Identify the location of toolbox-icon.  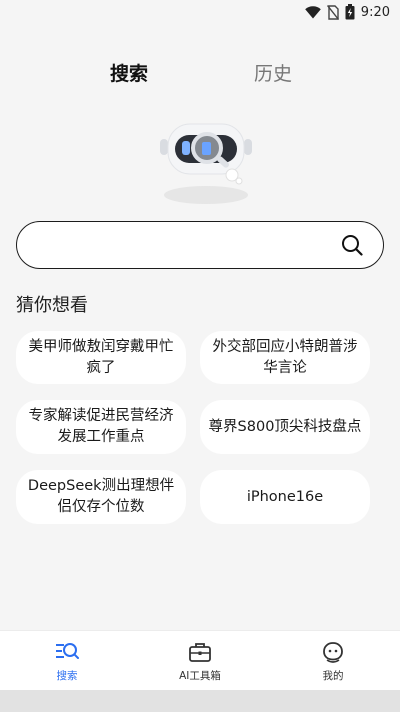
(200, 652).